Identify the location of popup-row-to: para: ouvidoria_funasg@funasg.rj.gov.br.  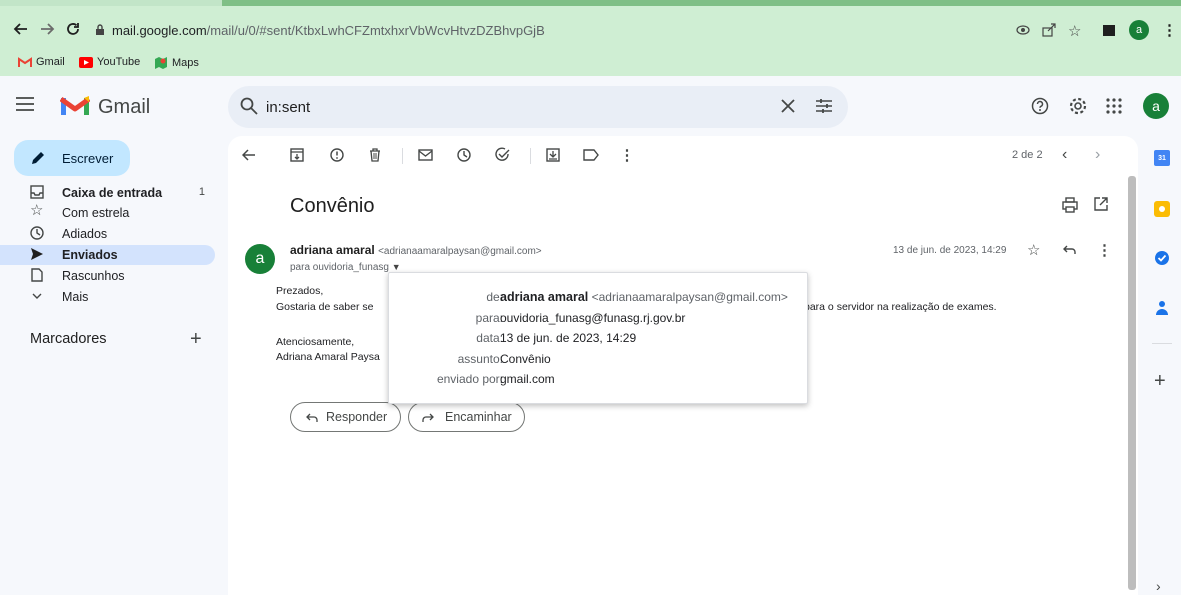
(599, 319).